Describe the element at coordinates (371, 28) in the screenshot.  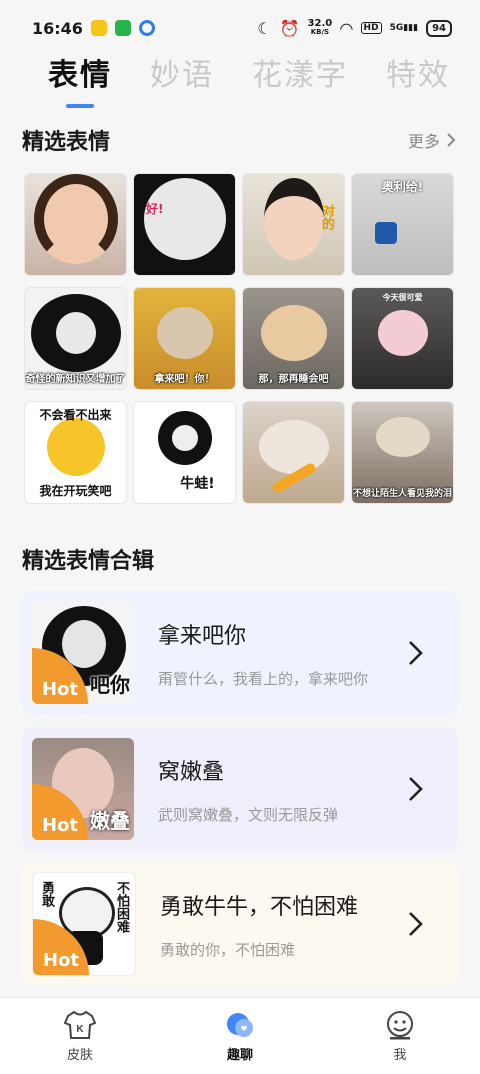
I see `hd-badge: HD` at that location.